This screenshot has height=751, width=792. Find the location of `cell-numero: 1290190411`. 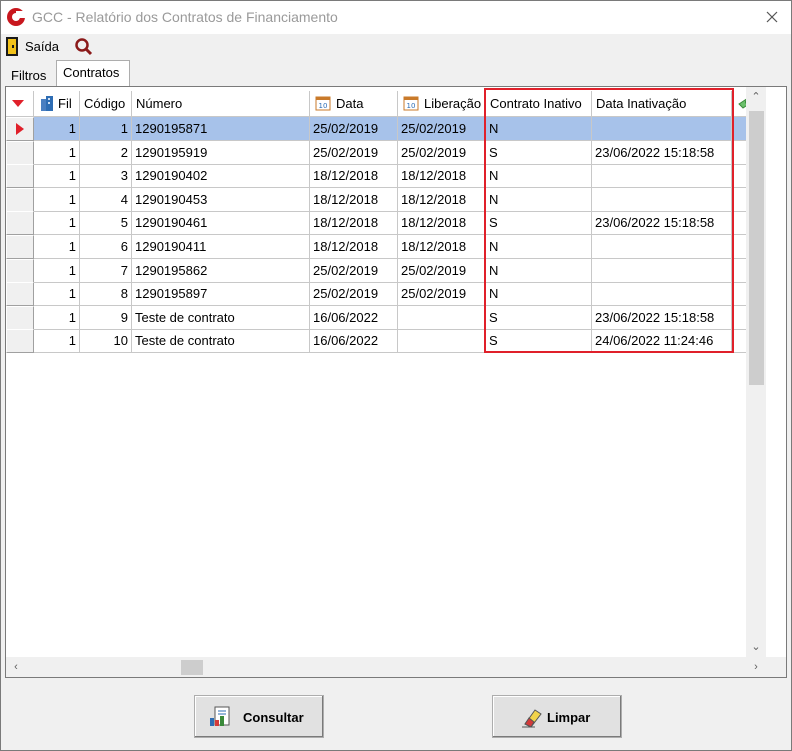

cell-numero: 1290190411 is located at coordinates (221, 247).